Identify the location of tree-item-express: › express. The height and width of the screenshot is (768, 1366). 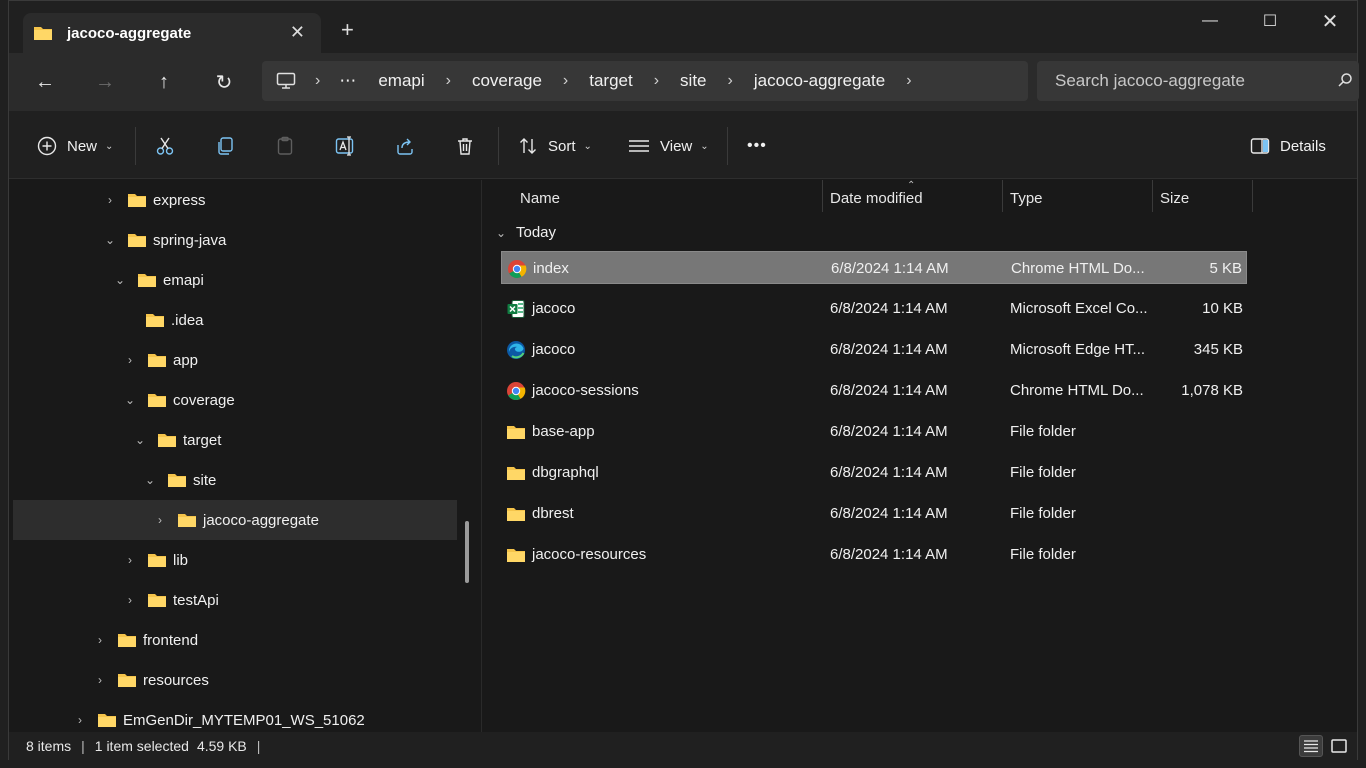
(153, 200).